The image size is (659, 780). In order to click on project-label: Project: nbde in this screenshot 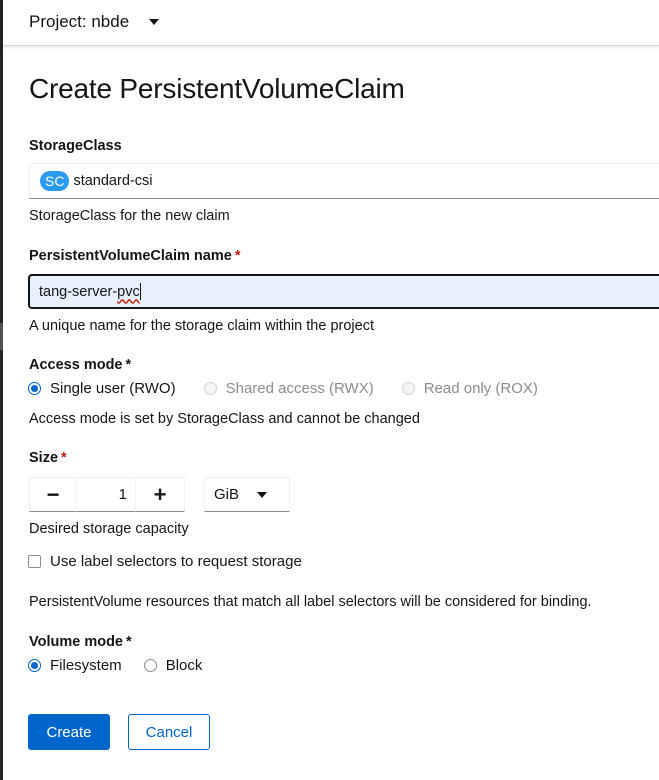, I will do `click(79, 21)`.